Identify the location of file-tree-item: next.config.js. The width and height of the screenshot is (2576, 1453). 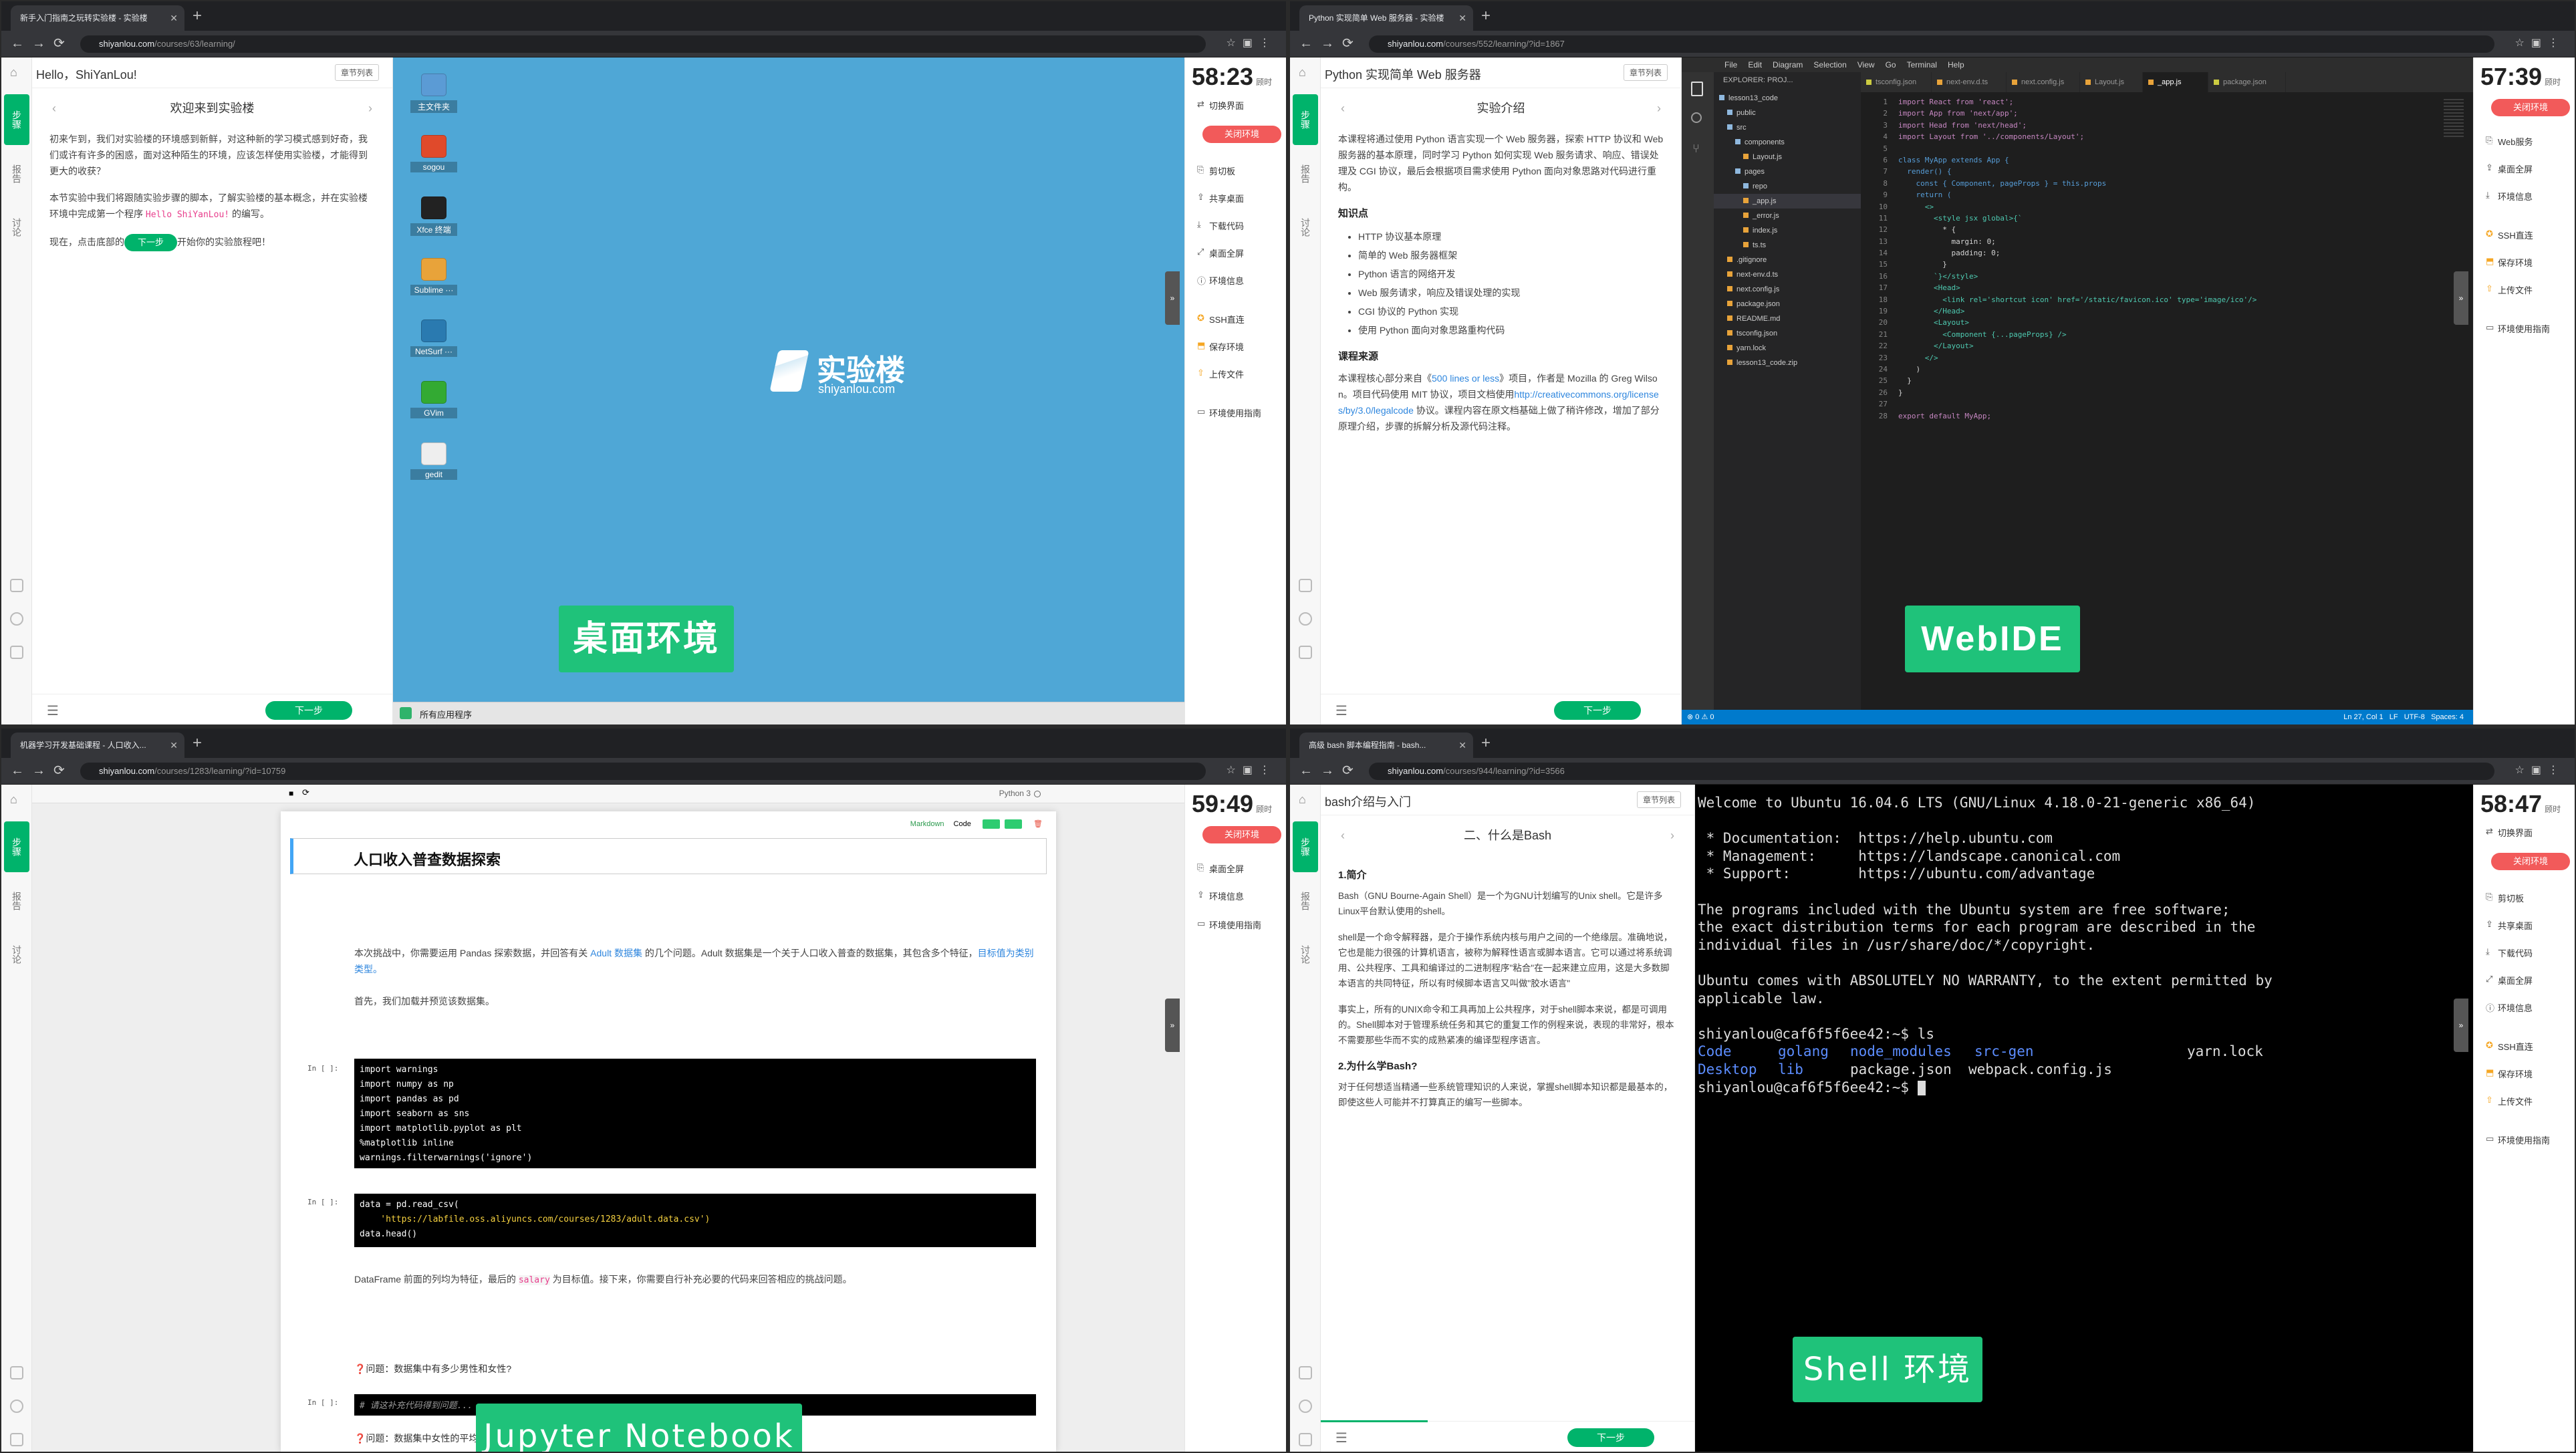
(1788, 290).